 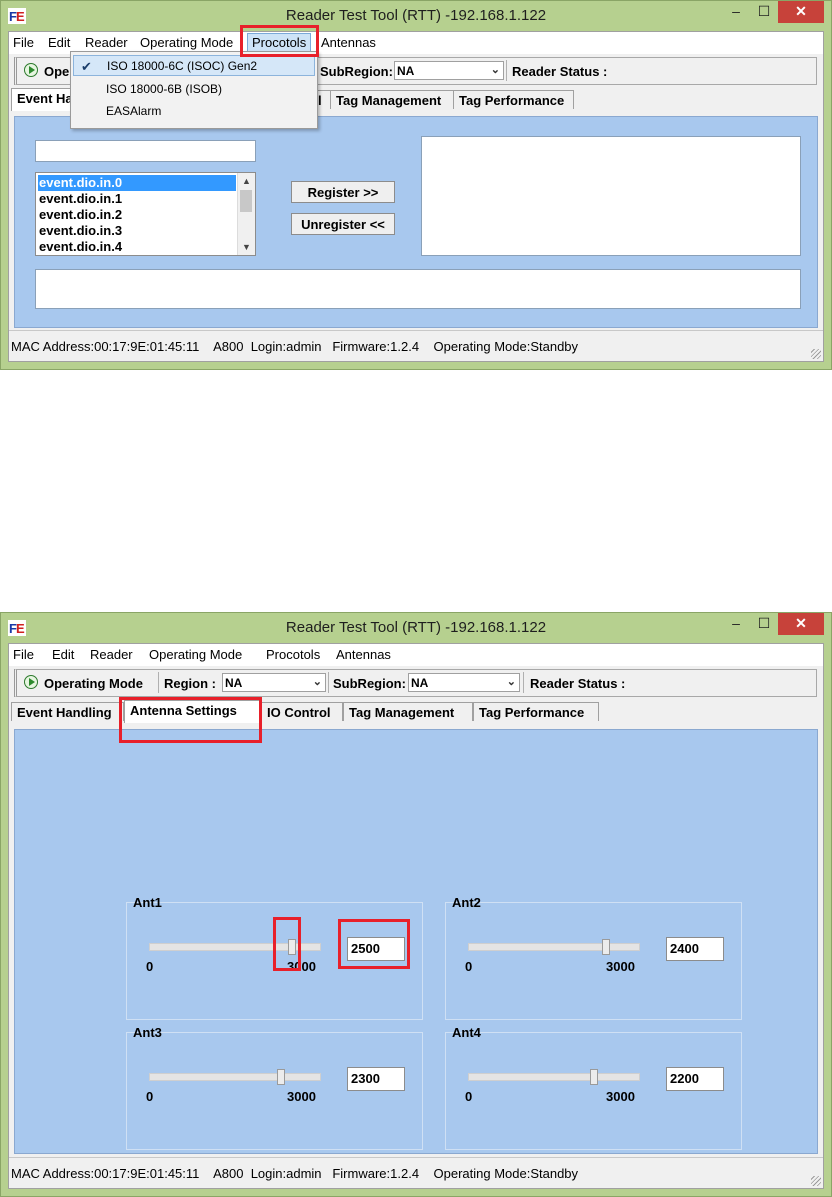 I want to click on antenna-name: Ant1, so click(x=147, y=902).